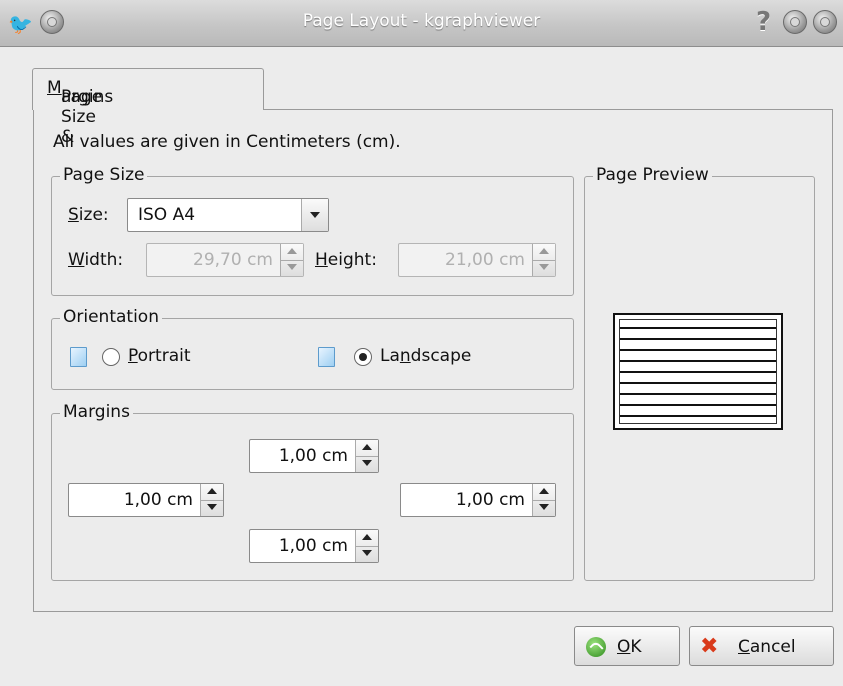  Describe the element at coordinates (104, 175) in the screenshot. I see `page-size-legend: Page Size` at that location.